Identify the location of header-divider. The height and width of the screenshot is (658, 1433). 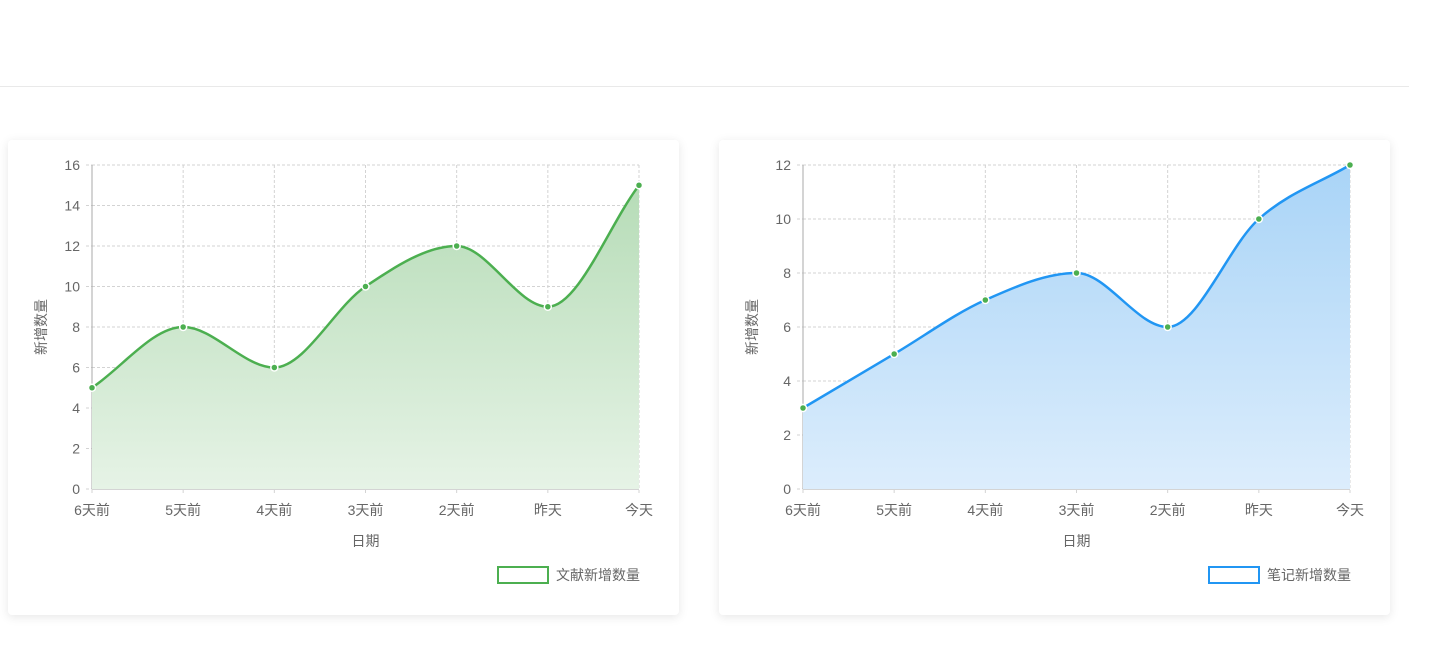
(704, 86).